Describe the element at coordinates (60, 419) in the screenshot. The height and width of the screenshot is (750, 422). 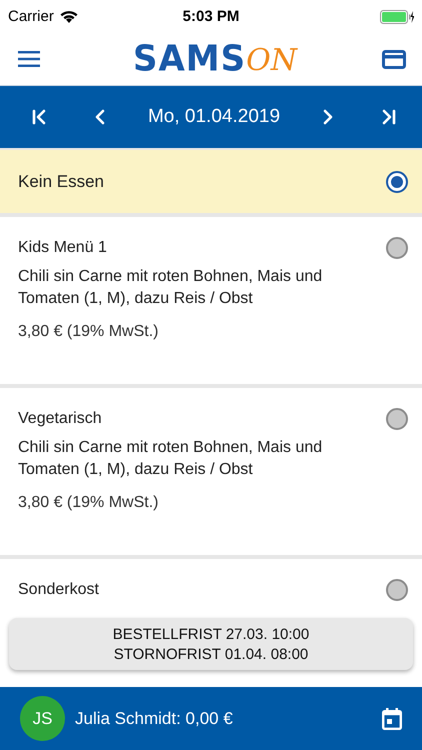
I see `meal-title: Vegetarisch` at that location.